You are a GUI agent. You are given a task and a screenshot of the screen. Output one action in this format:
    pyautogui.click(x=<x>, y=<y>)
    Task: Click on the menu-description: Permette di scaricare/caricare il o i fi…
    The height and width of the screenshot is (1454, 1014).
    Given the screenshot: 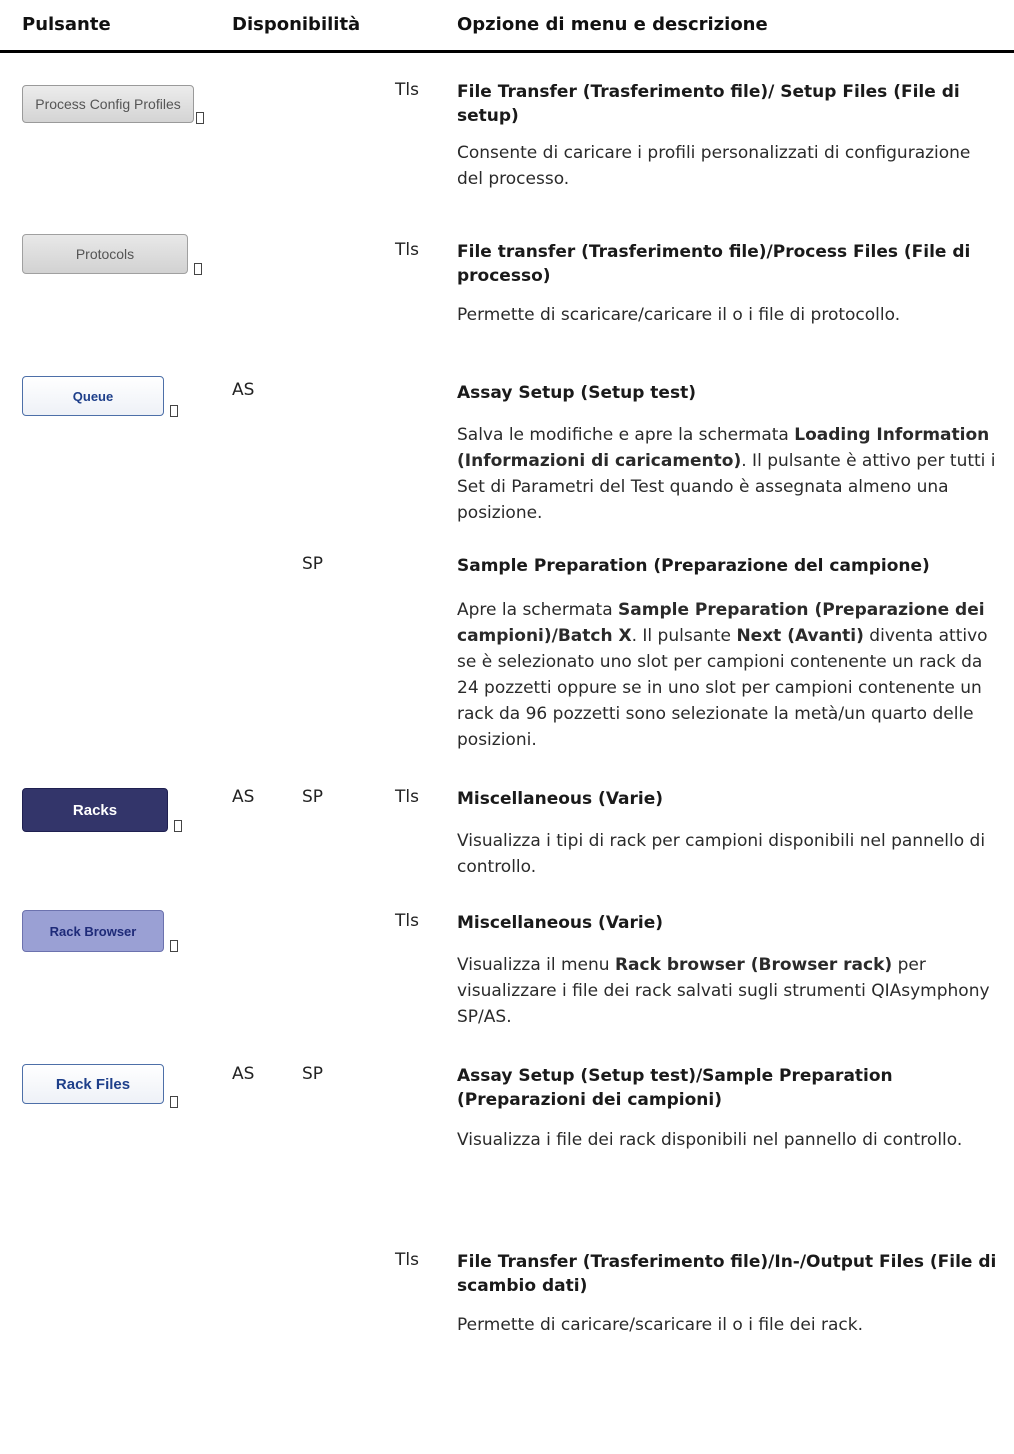 What is the action you would take?
    pyautogui.click(x=679, y=315)
    